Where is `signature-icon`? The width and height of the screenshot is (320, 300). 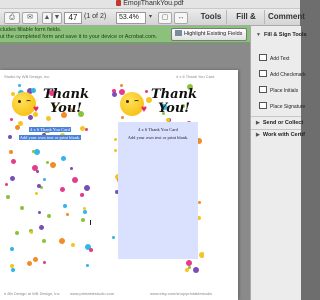 signature-icon is located at coordinates (263, 105).